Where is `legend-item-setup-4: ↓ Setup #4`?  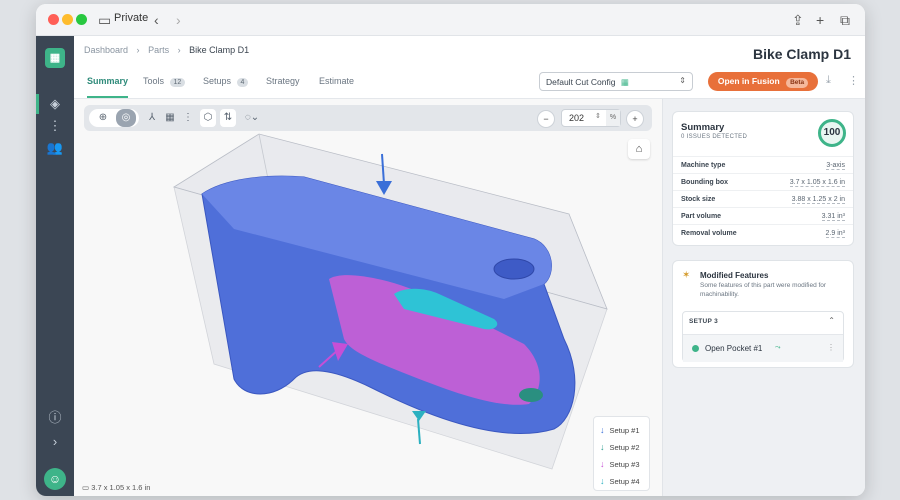
legend-item-setup-4: ↓ Setup #4 is located at coordinates (620, 481).